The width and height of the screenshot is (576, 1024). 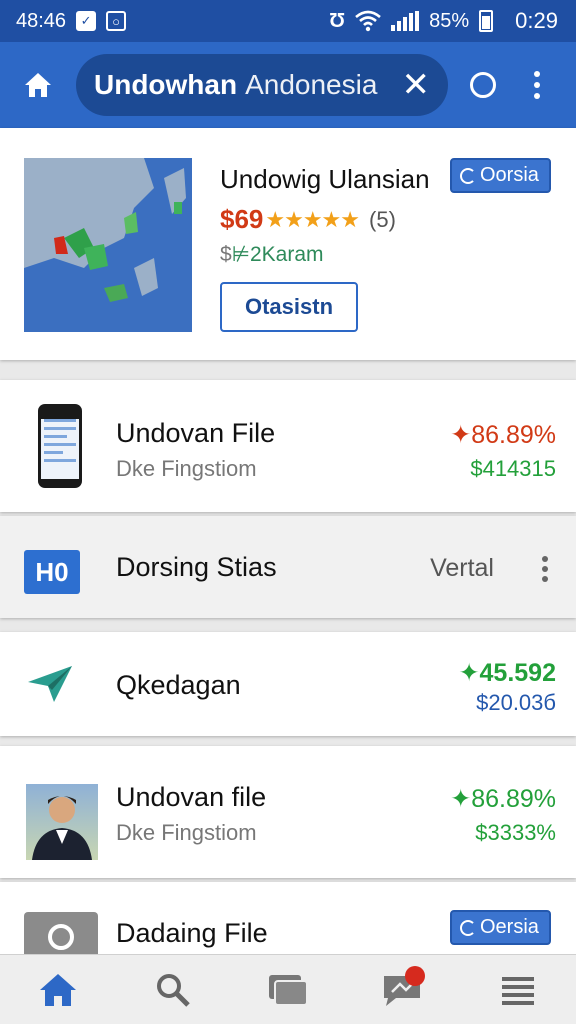 What do you see at coordinates (403, 990) in the screenshot?
I see `nav-messages-button` at bounding box center [403, 990].